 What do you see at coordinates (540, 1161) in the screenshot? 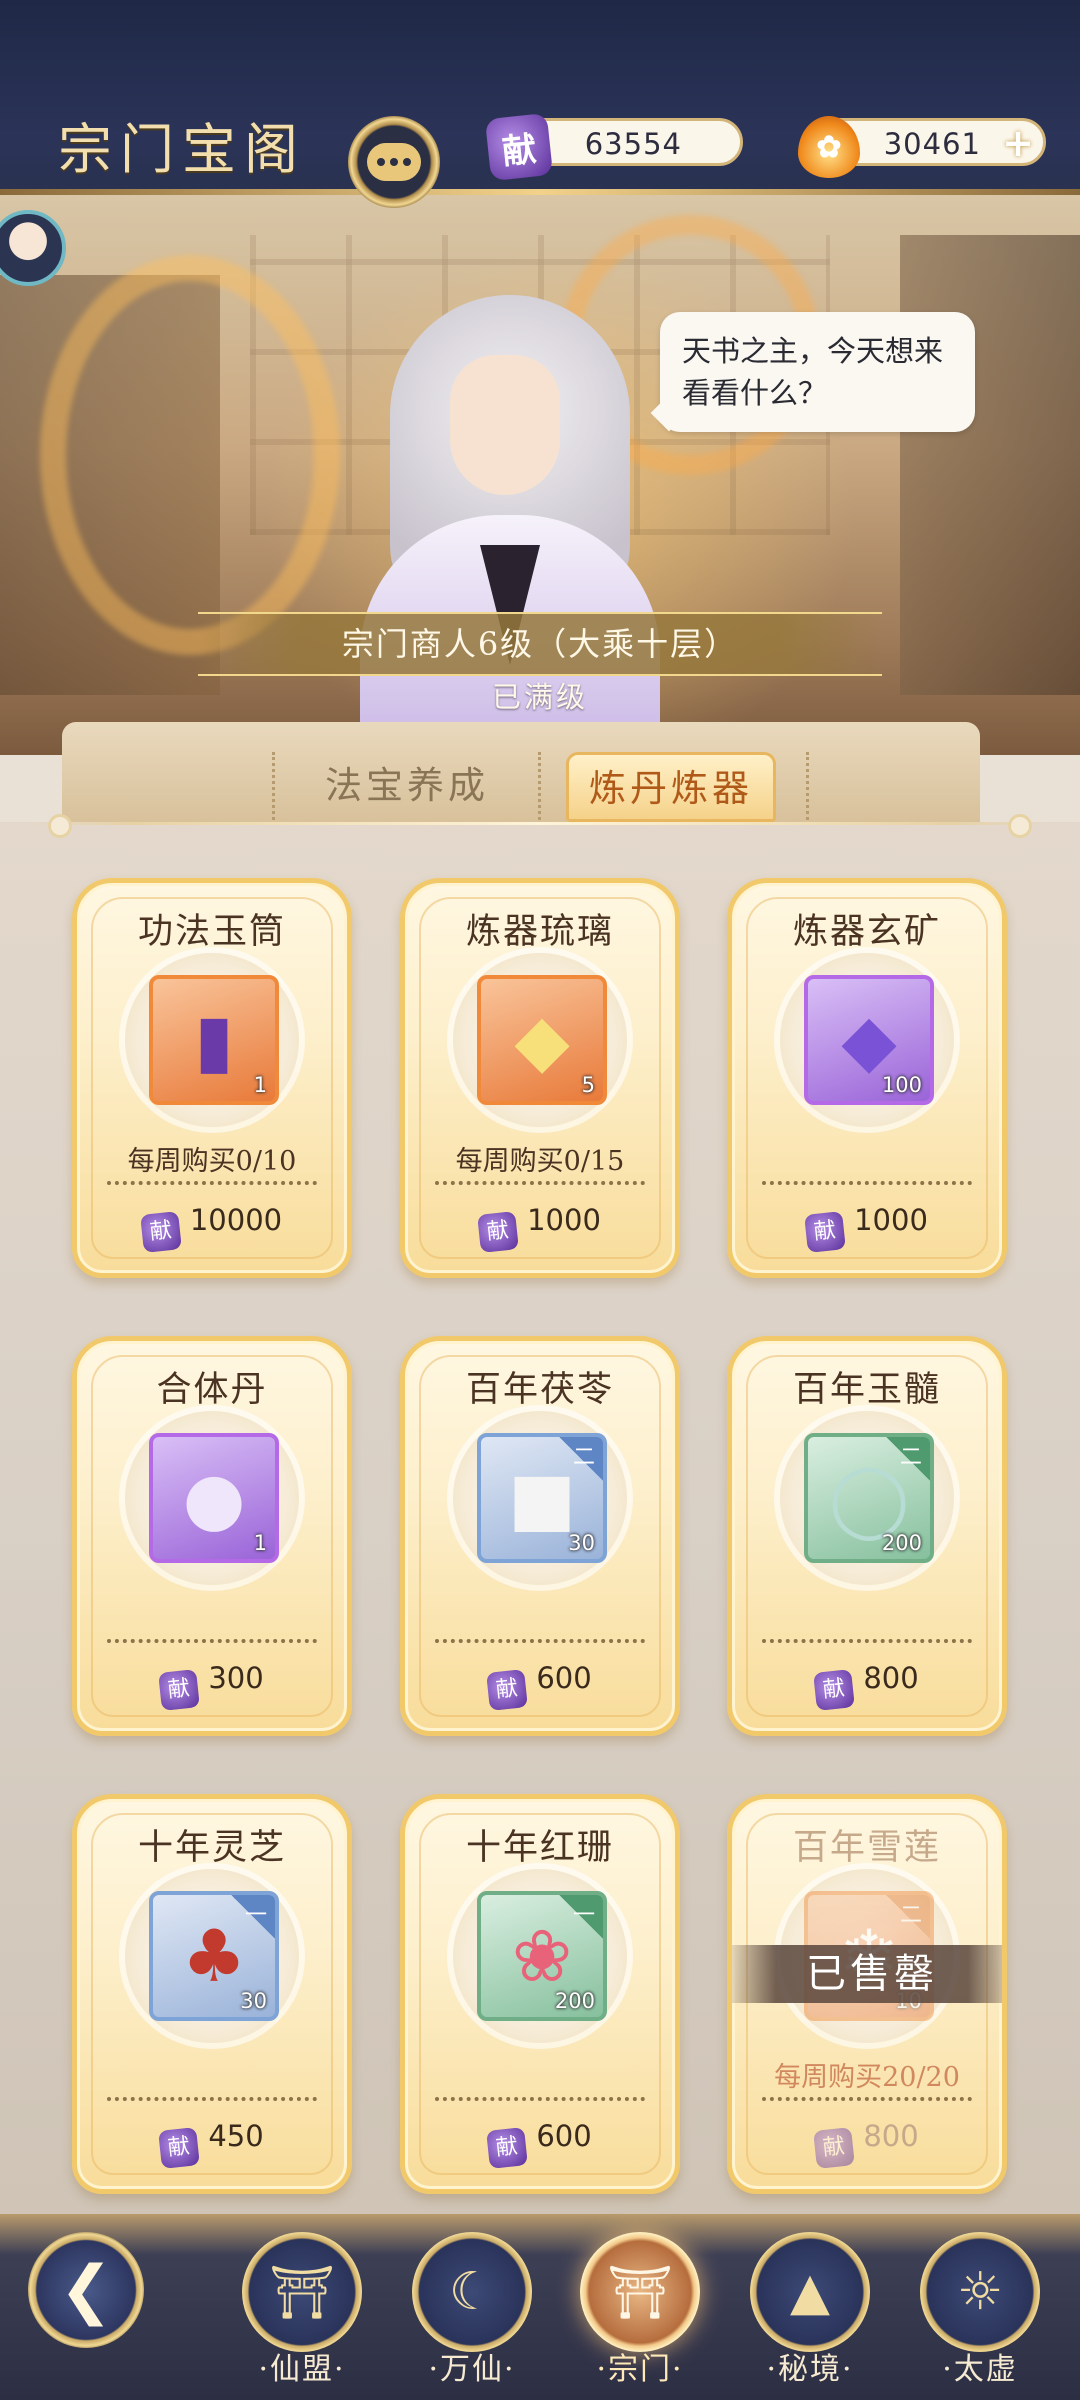
I see `weekly-limit: 每周购买0/15` at bounding box center [540, 1161].